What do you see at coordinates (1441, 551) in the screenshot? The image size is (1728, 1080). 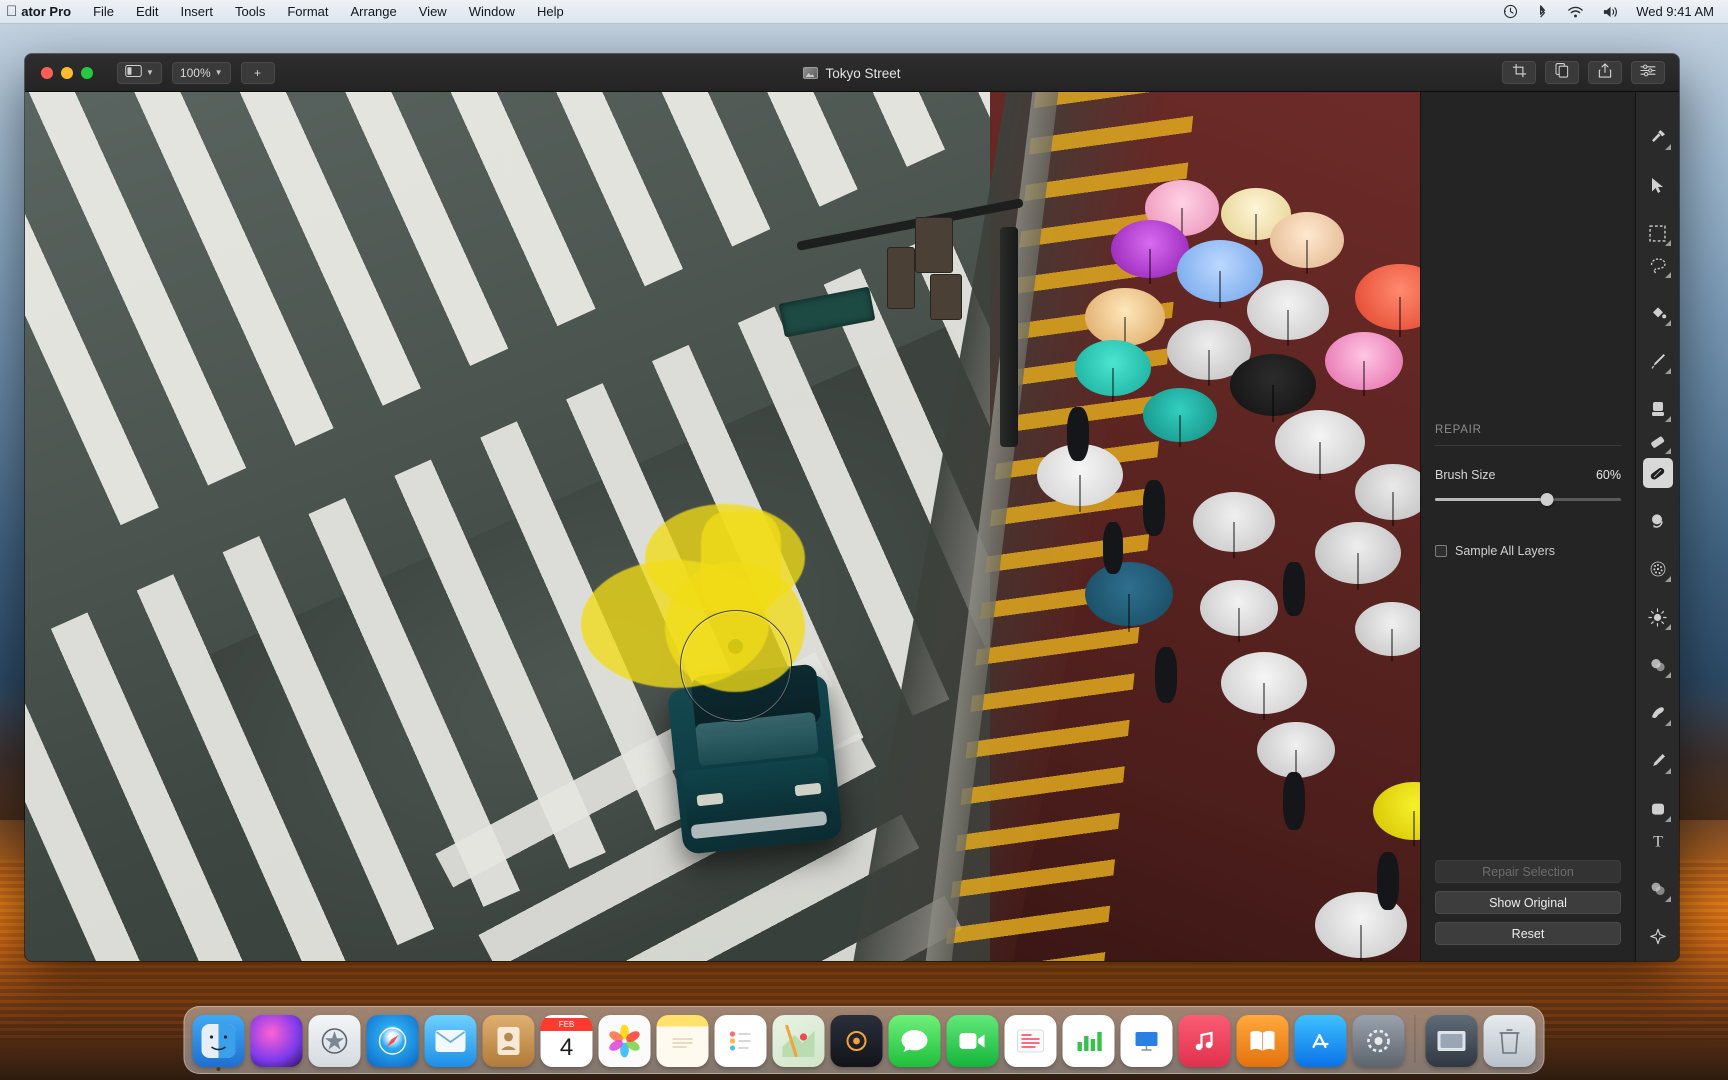 I see `sample-all-layers-checkbox` at bounding box center [1441, 551].